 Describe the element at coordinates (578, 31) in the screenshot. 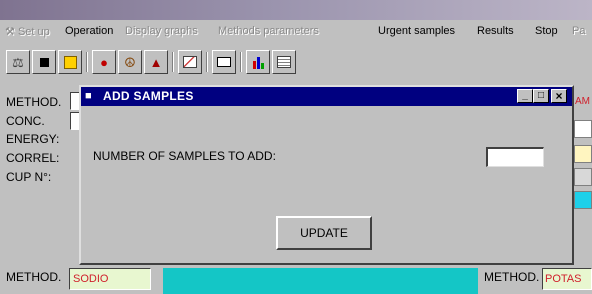

I see `menu-pa: Pa` at that location.